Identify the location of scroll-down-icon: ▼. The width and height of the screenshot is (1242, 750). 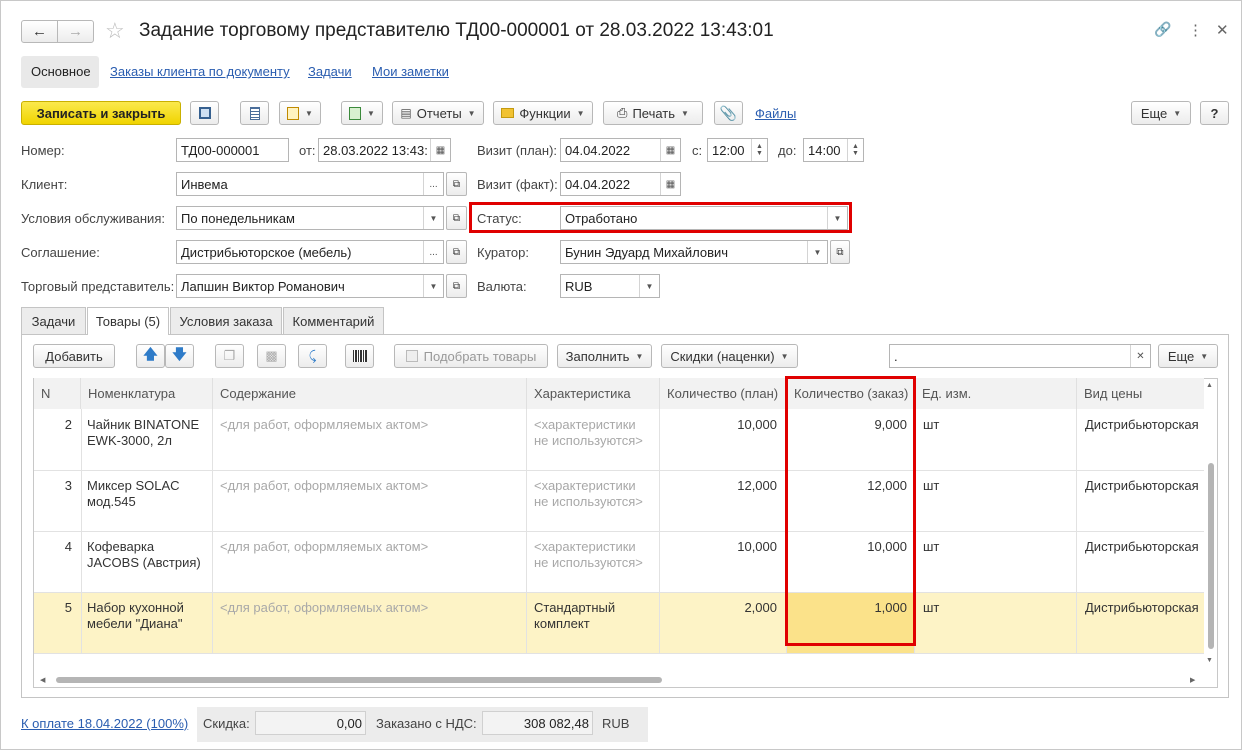
(1209, 660).